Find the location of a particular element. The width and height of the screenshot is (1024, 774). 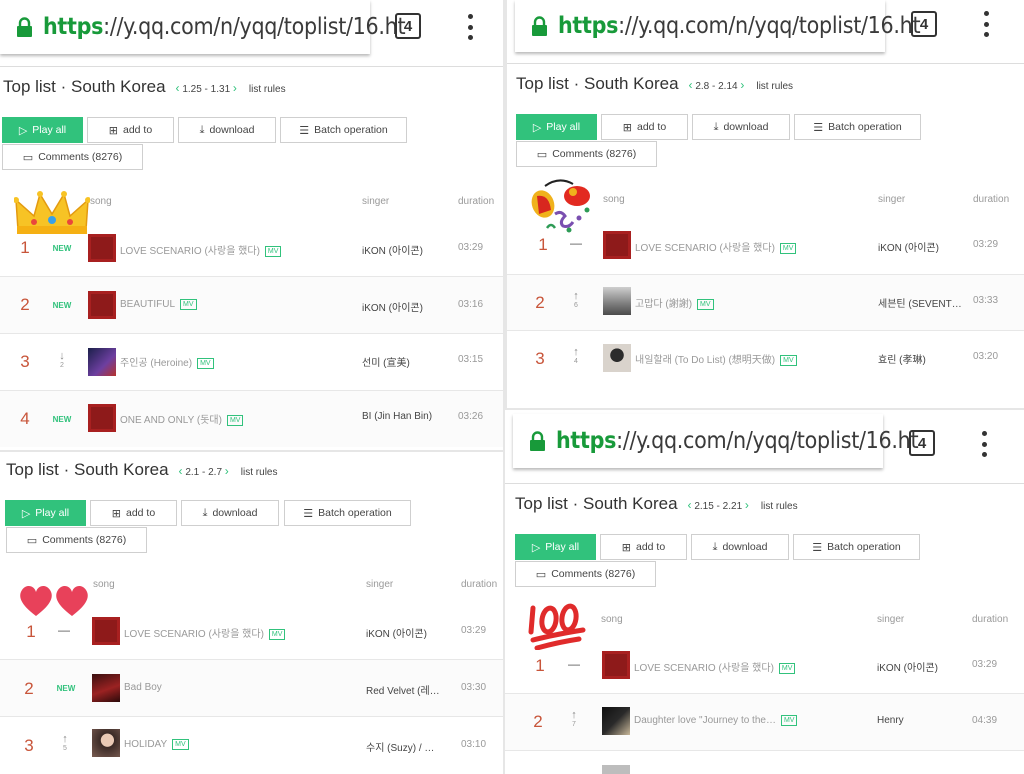

song-title: HOLIDAY MV is located at coordinates (156, 744).